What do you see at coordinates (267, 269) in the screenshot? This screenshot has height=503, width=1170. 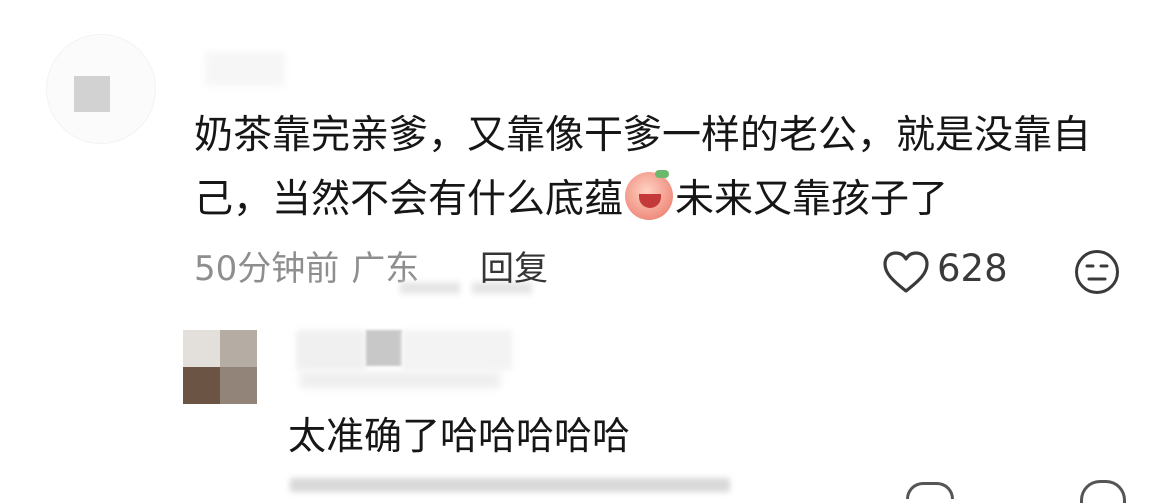 I see `comment-time: 50分钟前` at bounding box center [267, 269].